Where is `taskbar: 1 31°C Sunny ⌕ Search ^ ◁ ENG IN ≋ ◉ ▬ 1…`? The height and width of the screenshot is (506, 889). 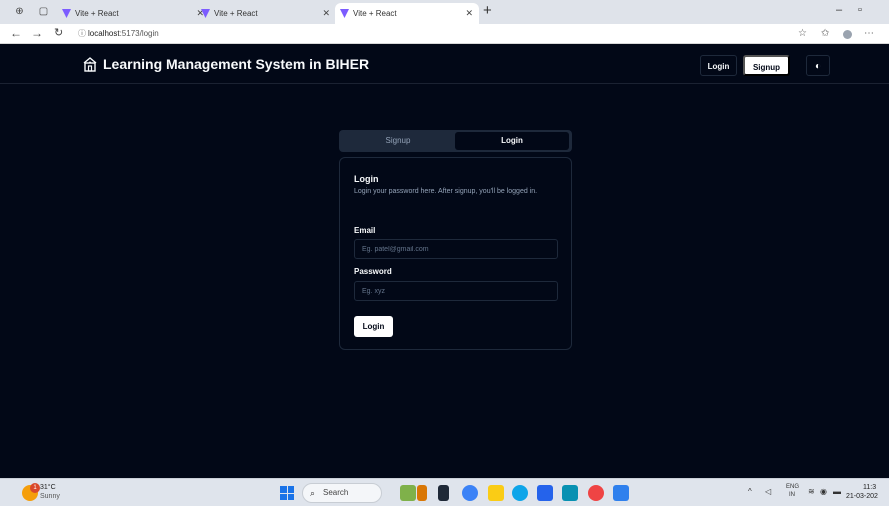 taskbar: 1 31°C Sunny ⌕ Search ^ ◁ ENG IN ≋ ◉ ▬ 1… is located at coordinates (444, 492).